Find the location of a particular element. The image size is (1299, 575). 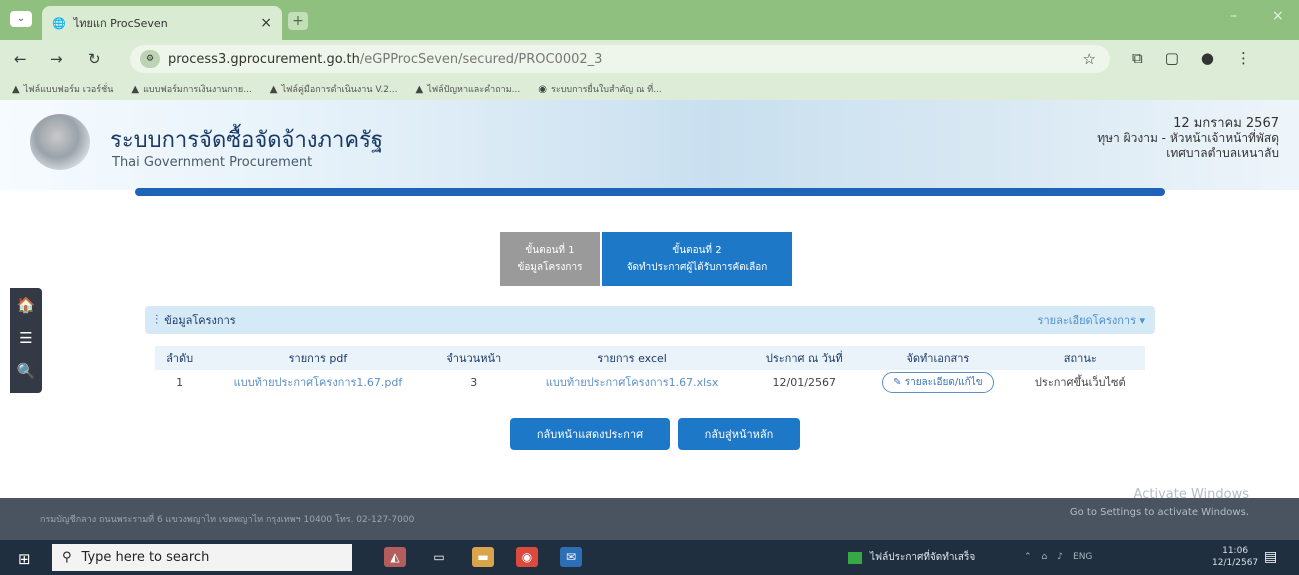

forward-icon: → is located at coordinates (56, 59).